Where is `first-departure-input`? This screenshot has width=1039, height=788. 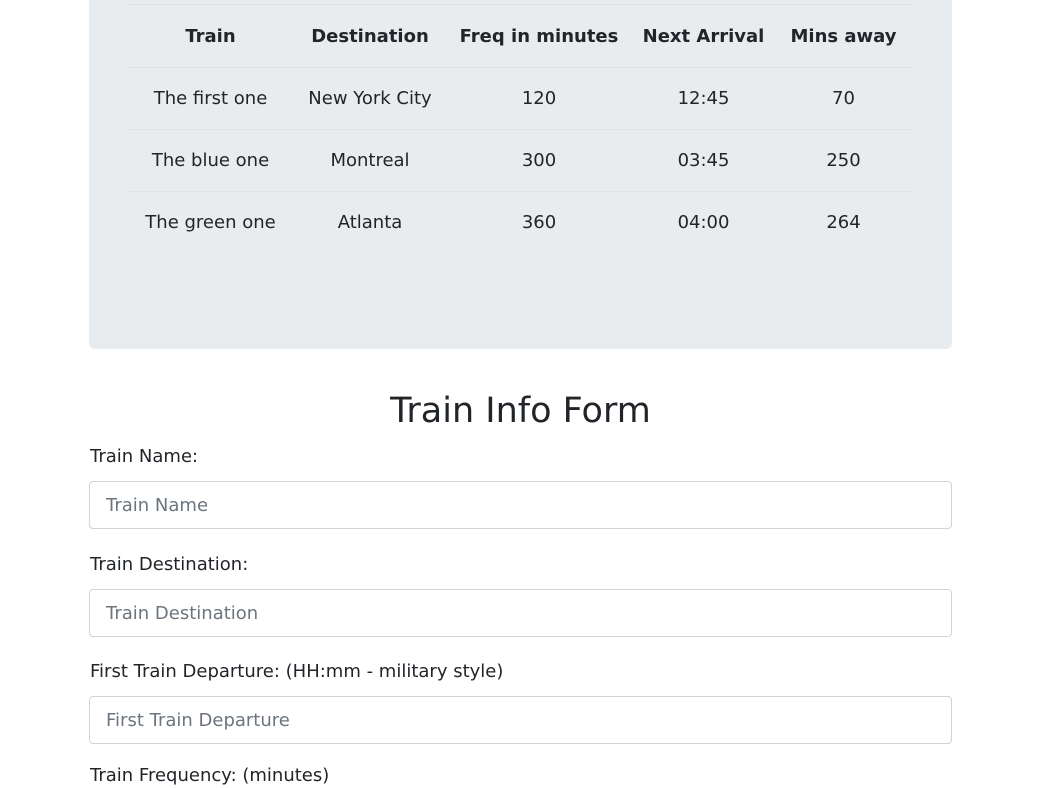
first-departure-input is located at coordinates (520, 720).